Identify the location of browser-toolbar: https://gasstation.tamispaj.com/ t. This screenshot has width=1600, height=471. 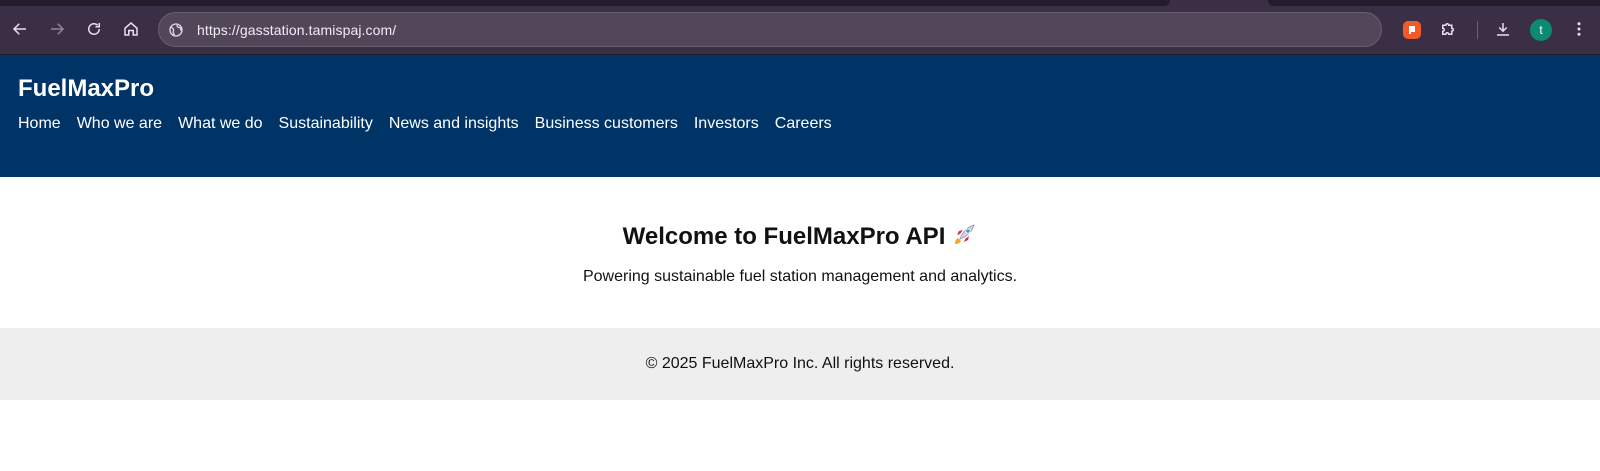
(800, 27).